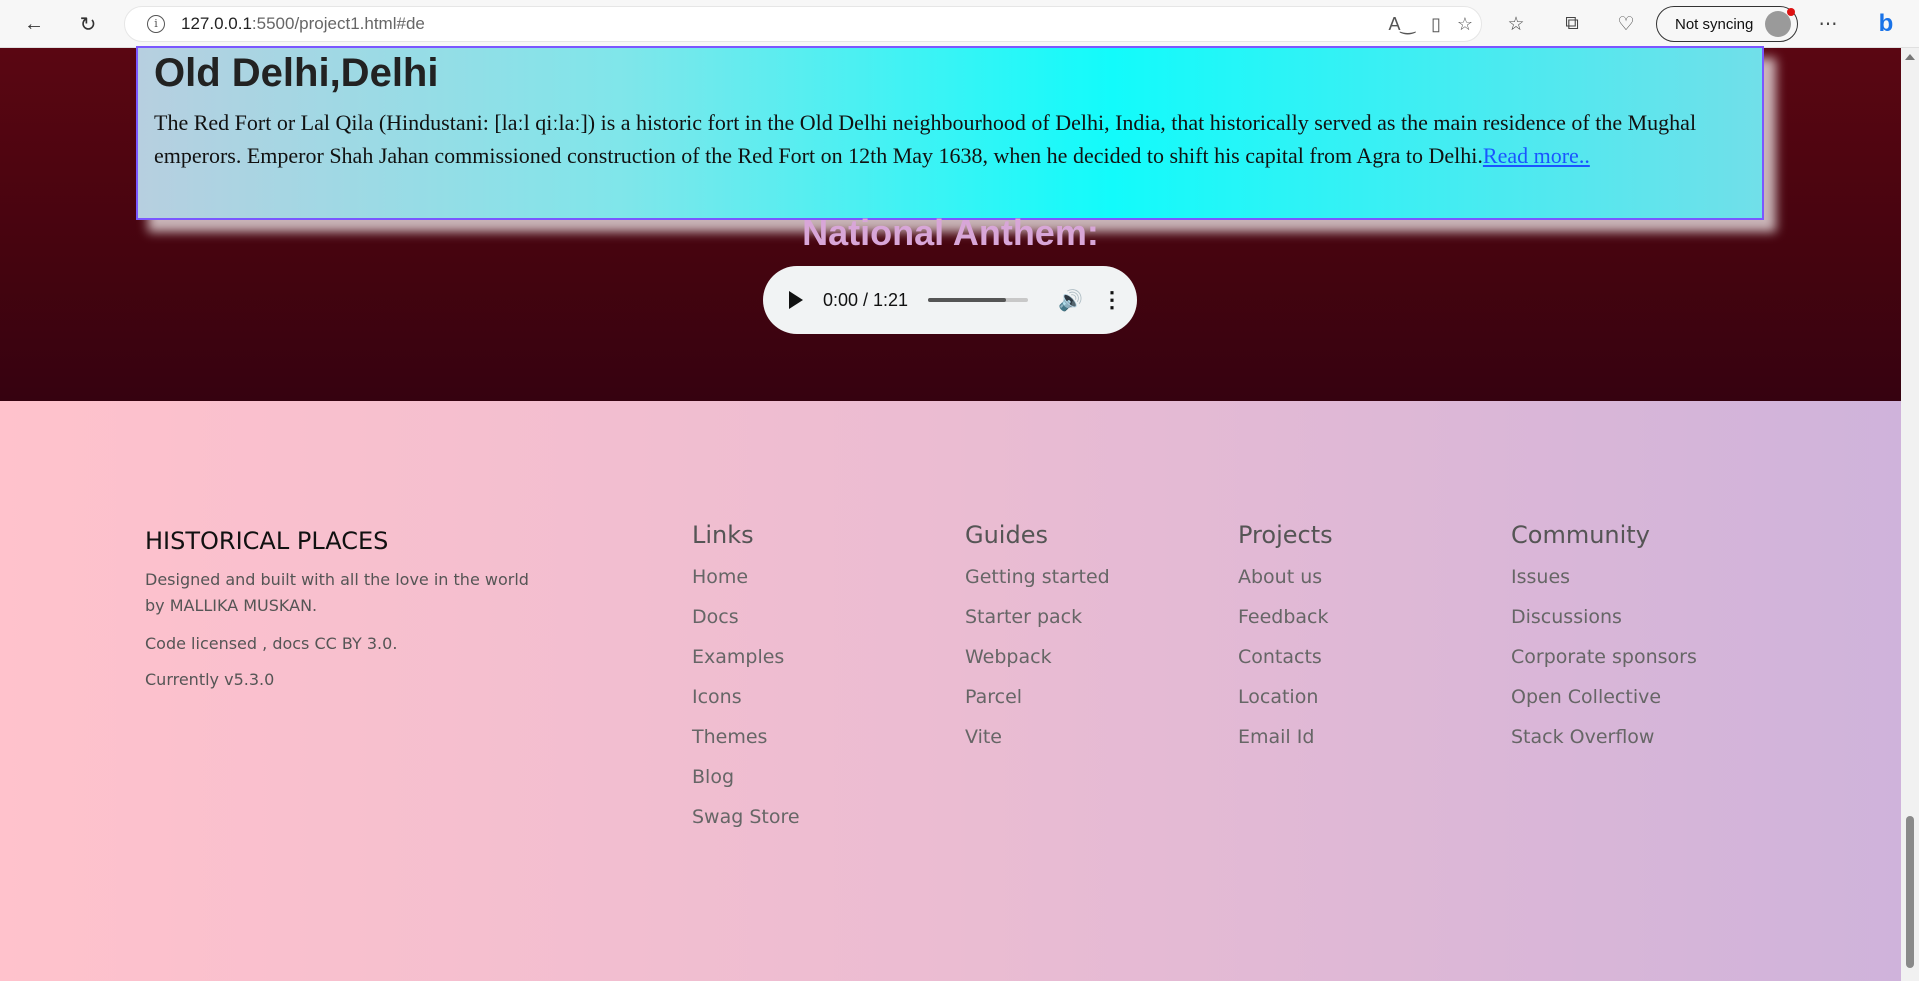 The width and height of the screenshot is (1919, 981). I want to click on footer-version: Currently v5.3.0, so click(210, 679).